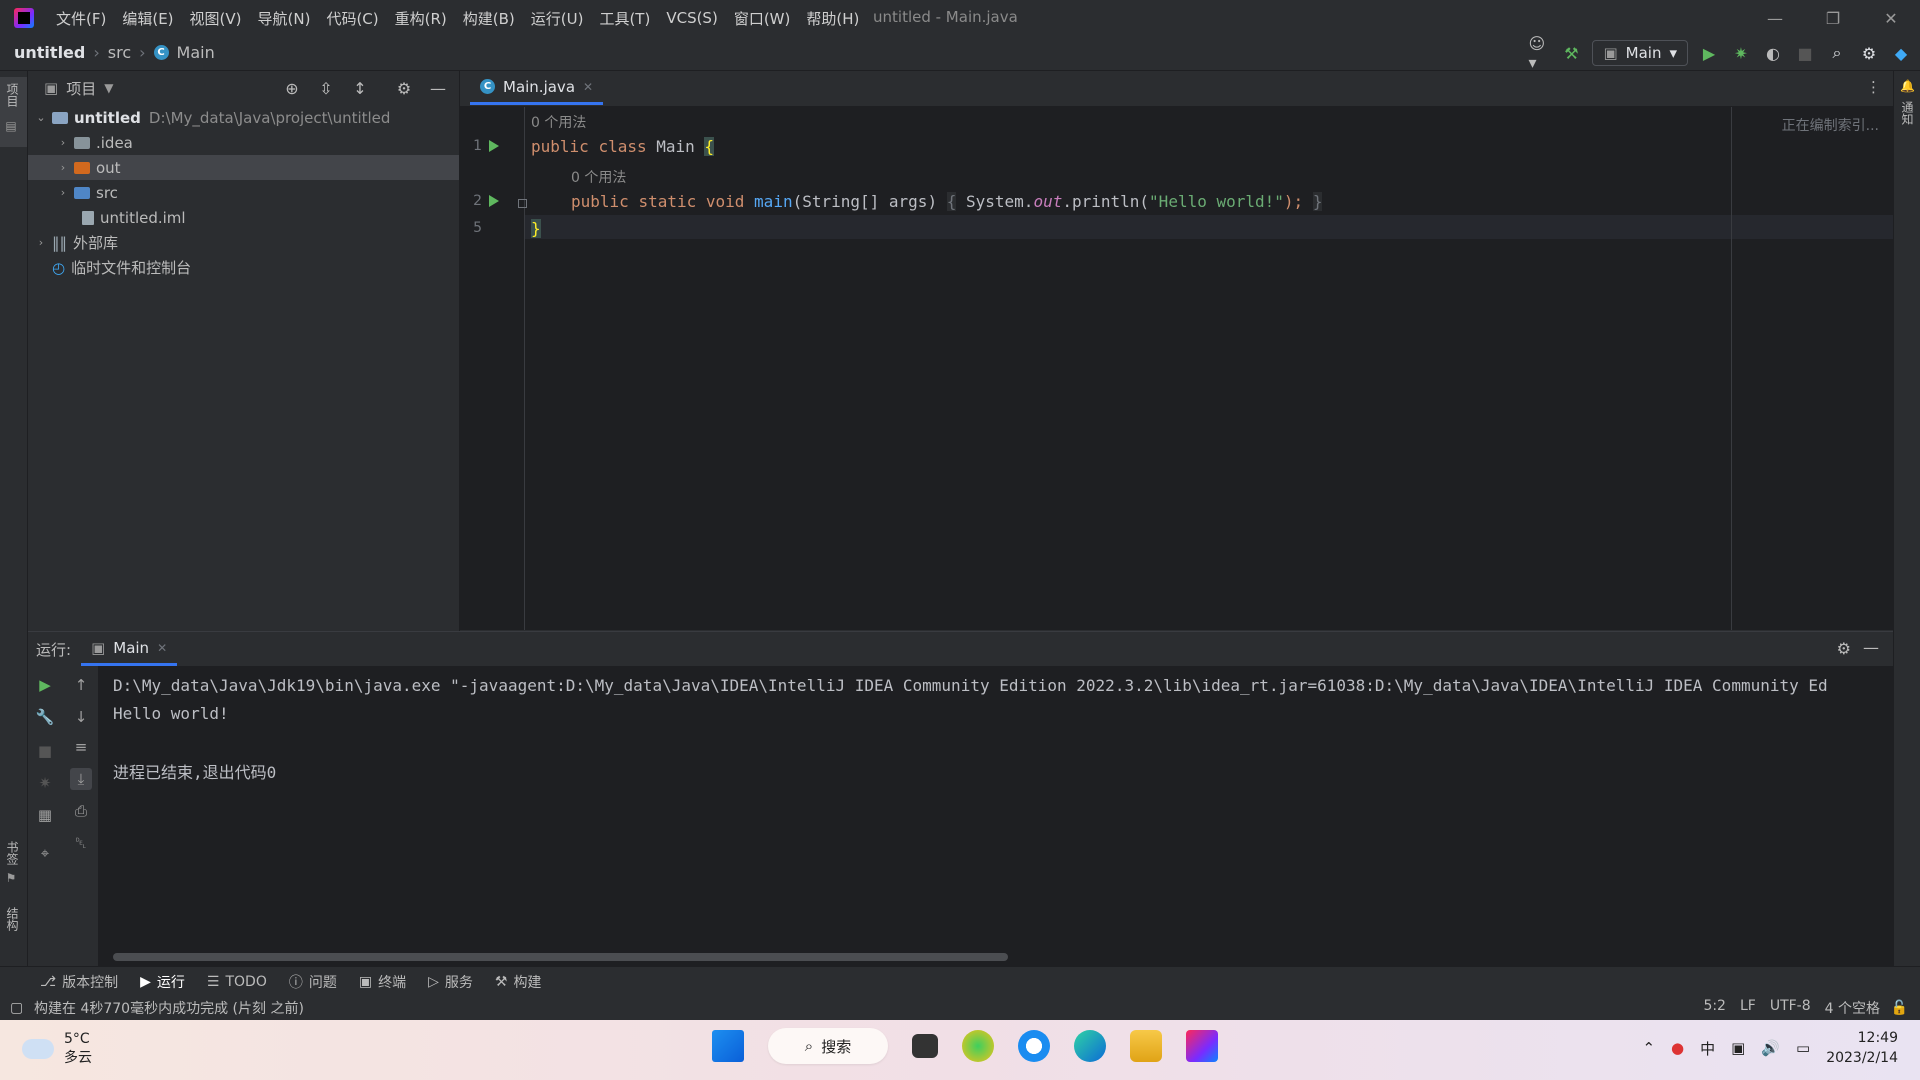  Describe the element at coordinates (728, 1046) in the screenshot. I see `windows-start-icon` at that location.